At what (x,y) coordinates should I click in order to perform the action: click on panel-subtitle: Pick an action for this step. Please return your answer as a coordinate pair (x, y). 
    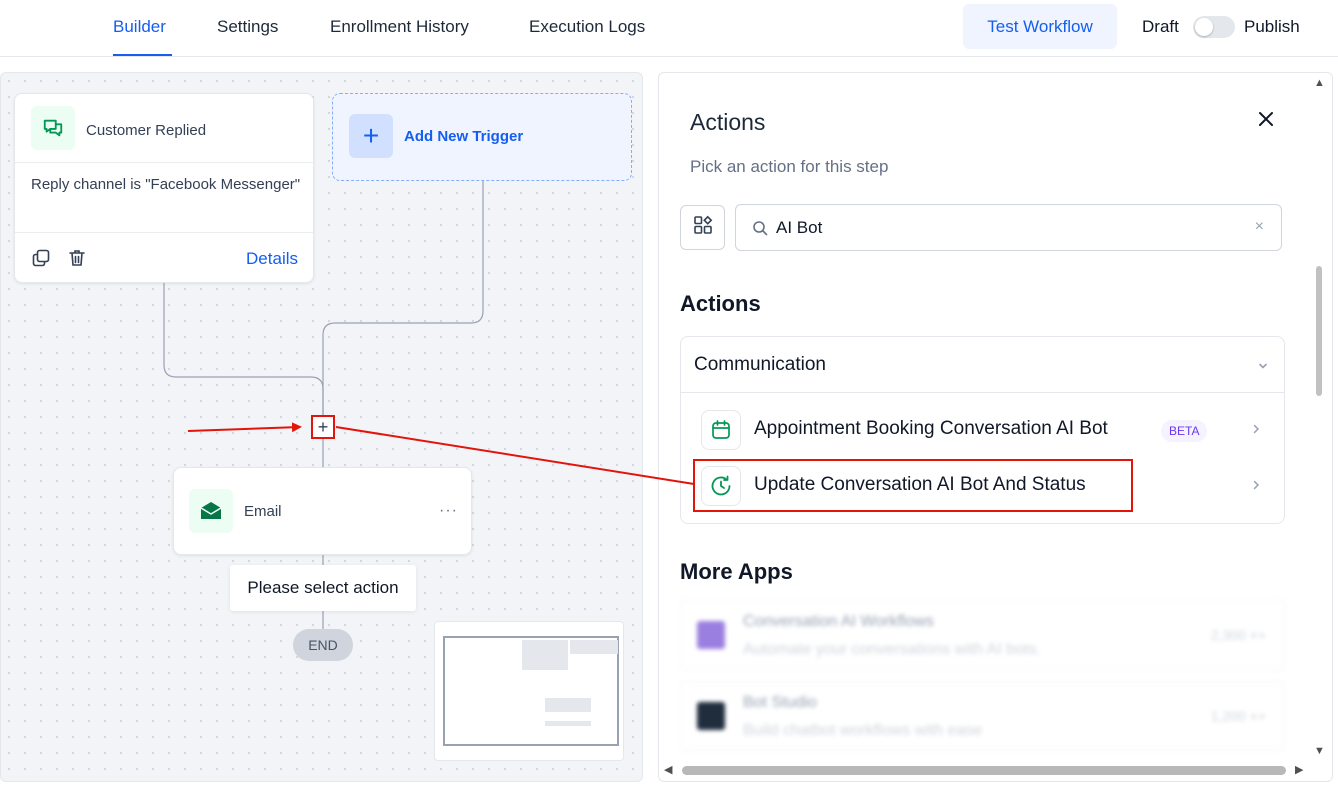
    Looking at the image, I should click on (789, 166).